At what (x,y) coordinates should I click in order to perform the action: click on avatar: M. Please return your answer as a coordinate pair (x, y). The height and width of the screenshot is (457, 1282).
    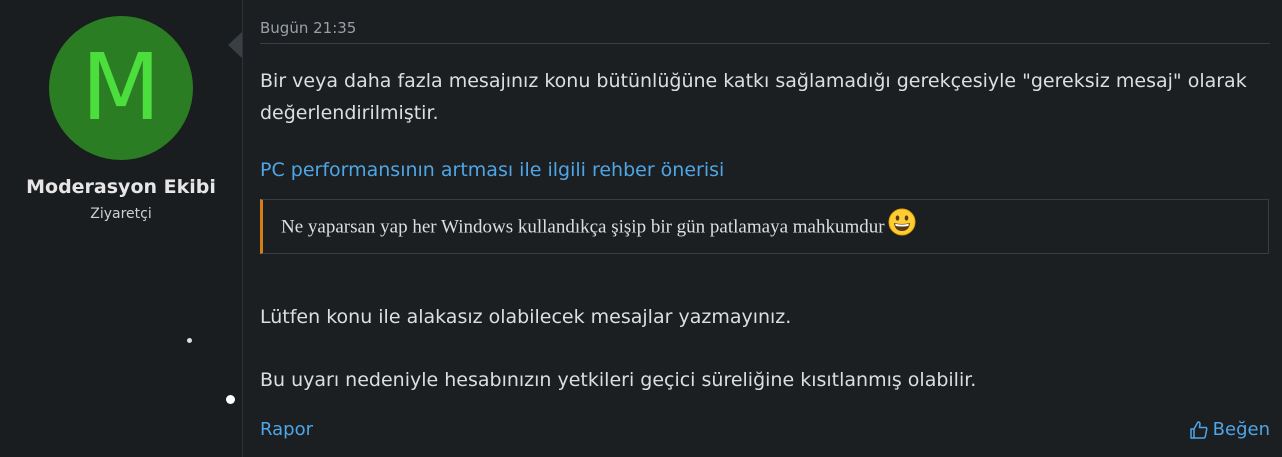
    Looking at the image, I should click on (121, 88).